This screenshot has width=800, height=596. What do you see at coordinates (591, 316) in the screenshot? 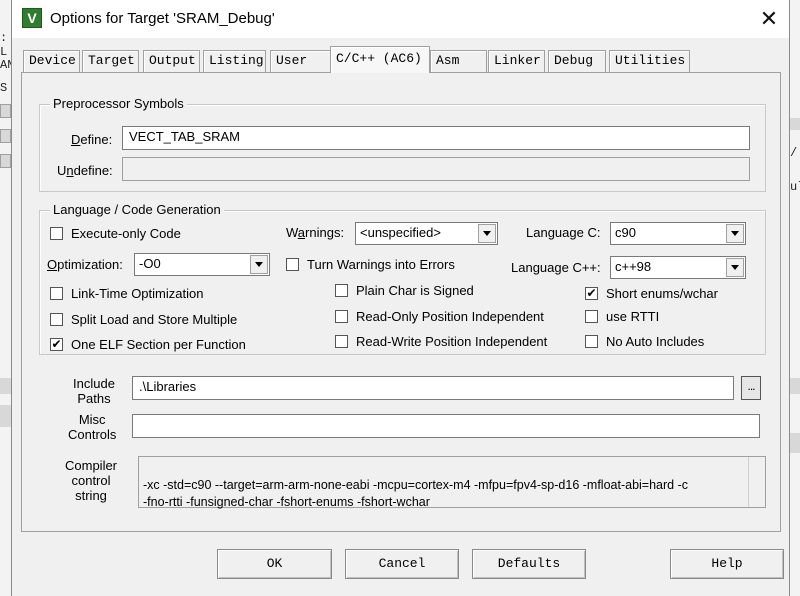
I see `use-rtti-checkbox` at bounding box center [591, 316].